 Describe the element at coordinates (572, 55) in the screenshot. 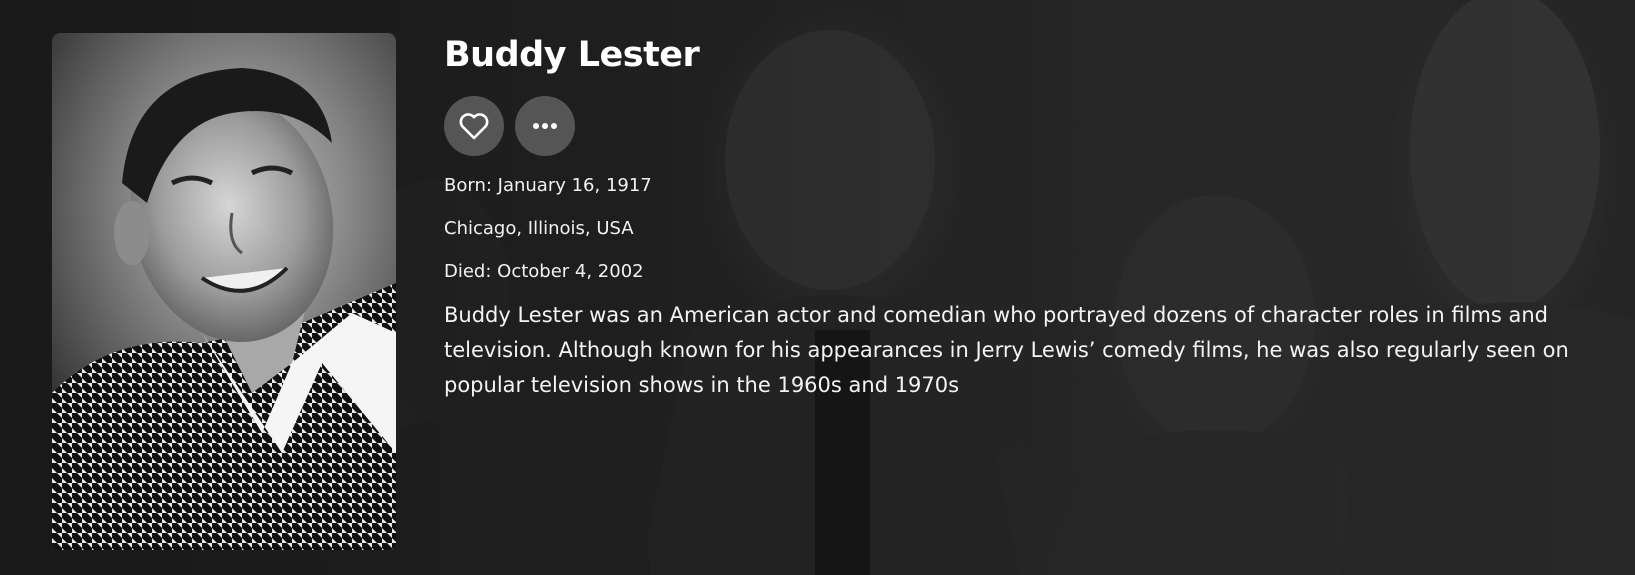

I see `person-name: Buddy Lester` at that location.